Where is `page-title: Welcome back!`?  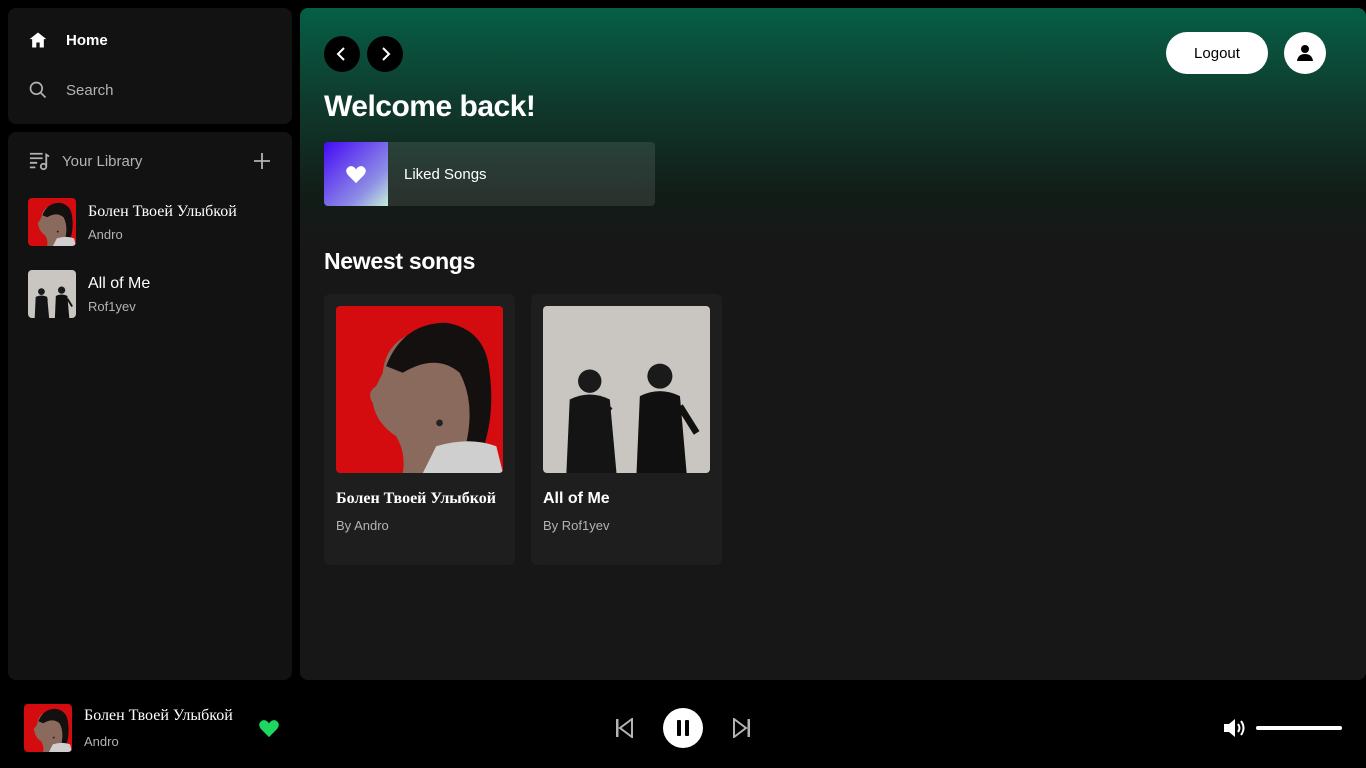
page-title: Welcome back! is located at coordinates (430, 106).